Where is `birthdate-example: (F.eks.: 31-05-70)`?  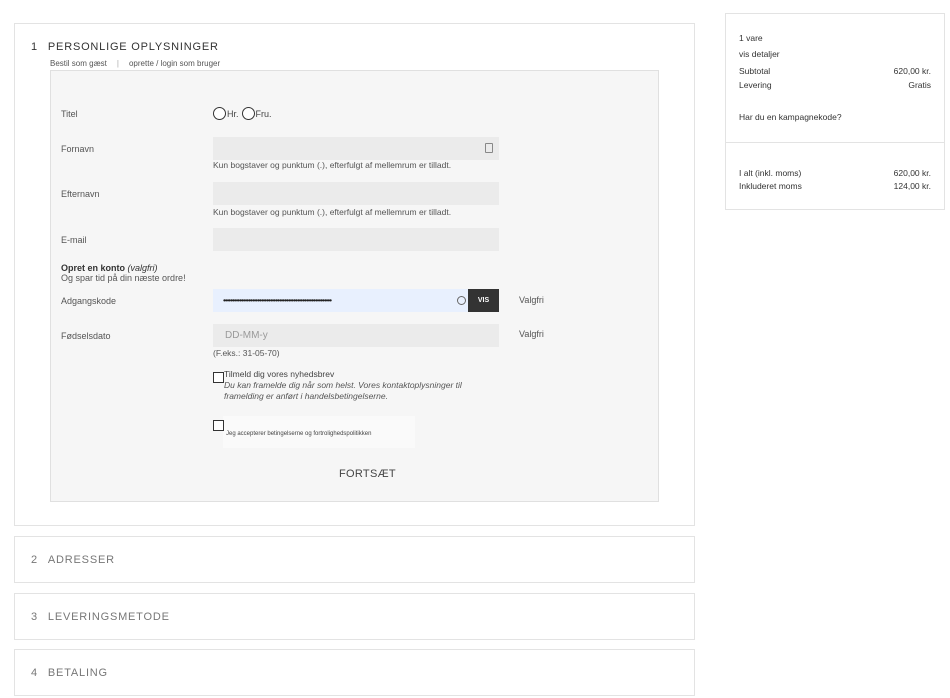
birthdate-example: (F.eks.: 31-05-70) is located at coordinates (246, 353).